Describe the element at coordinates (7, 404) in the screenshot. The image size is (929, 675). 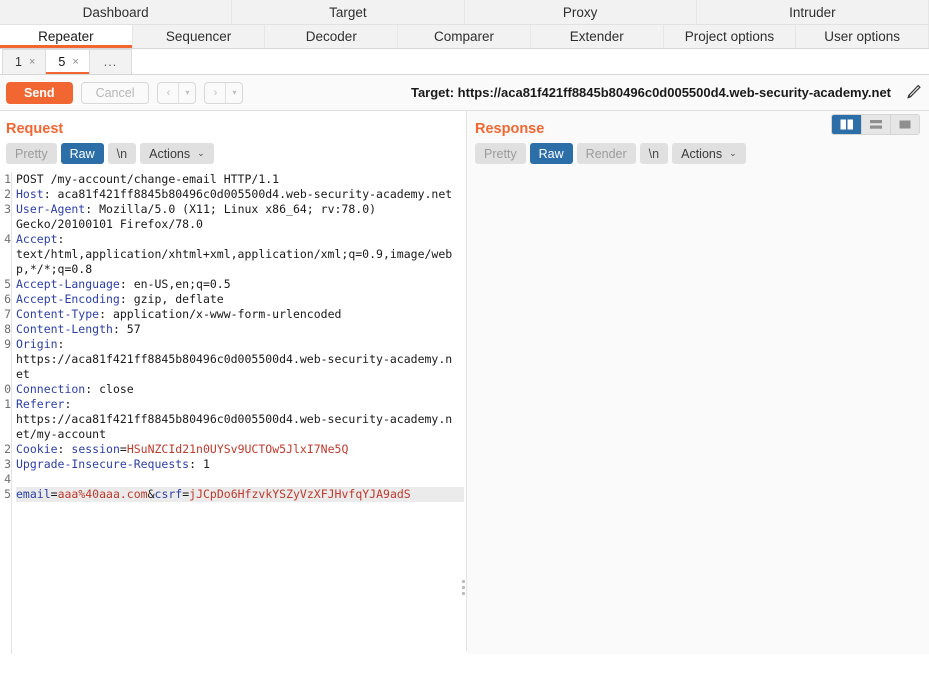
I see `line-number: 1` at that location.